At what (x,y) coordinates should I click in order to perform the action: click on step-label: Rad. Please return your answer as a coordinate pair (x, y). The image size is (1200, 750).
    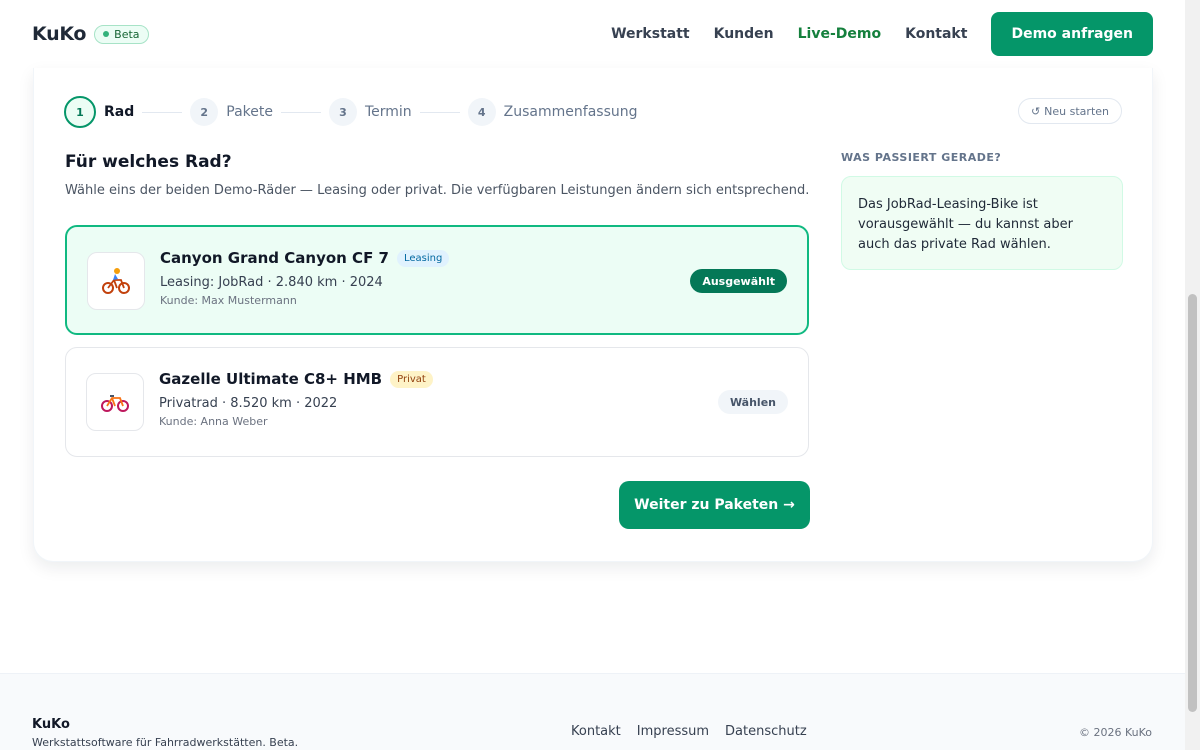
    Looking at the image, I should click on (119, 112).